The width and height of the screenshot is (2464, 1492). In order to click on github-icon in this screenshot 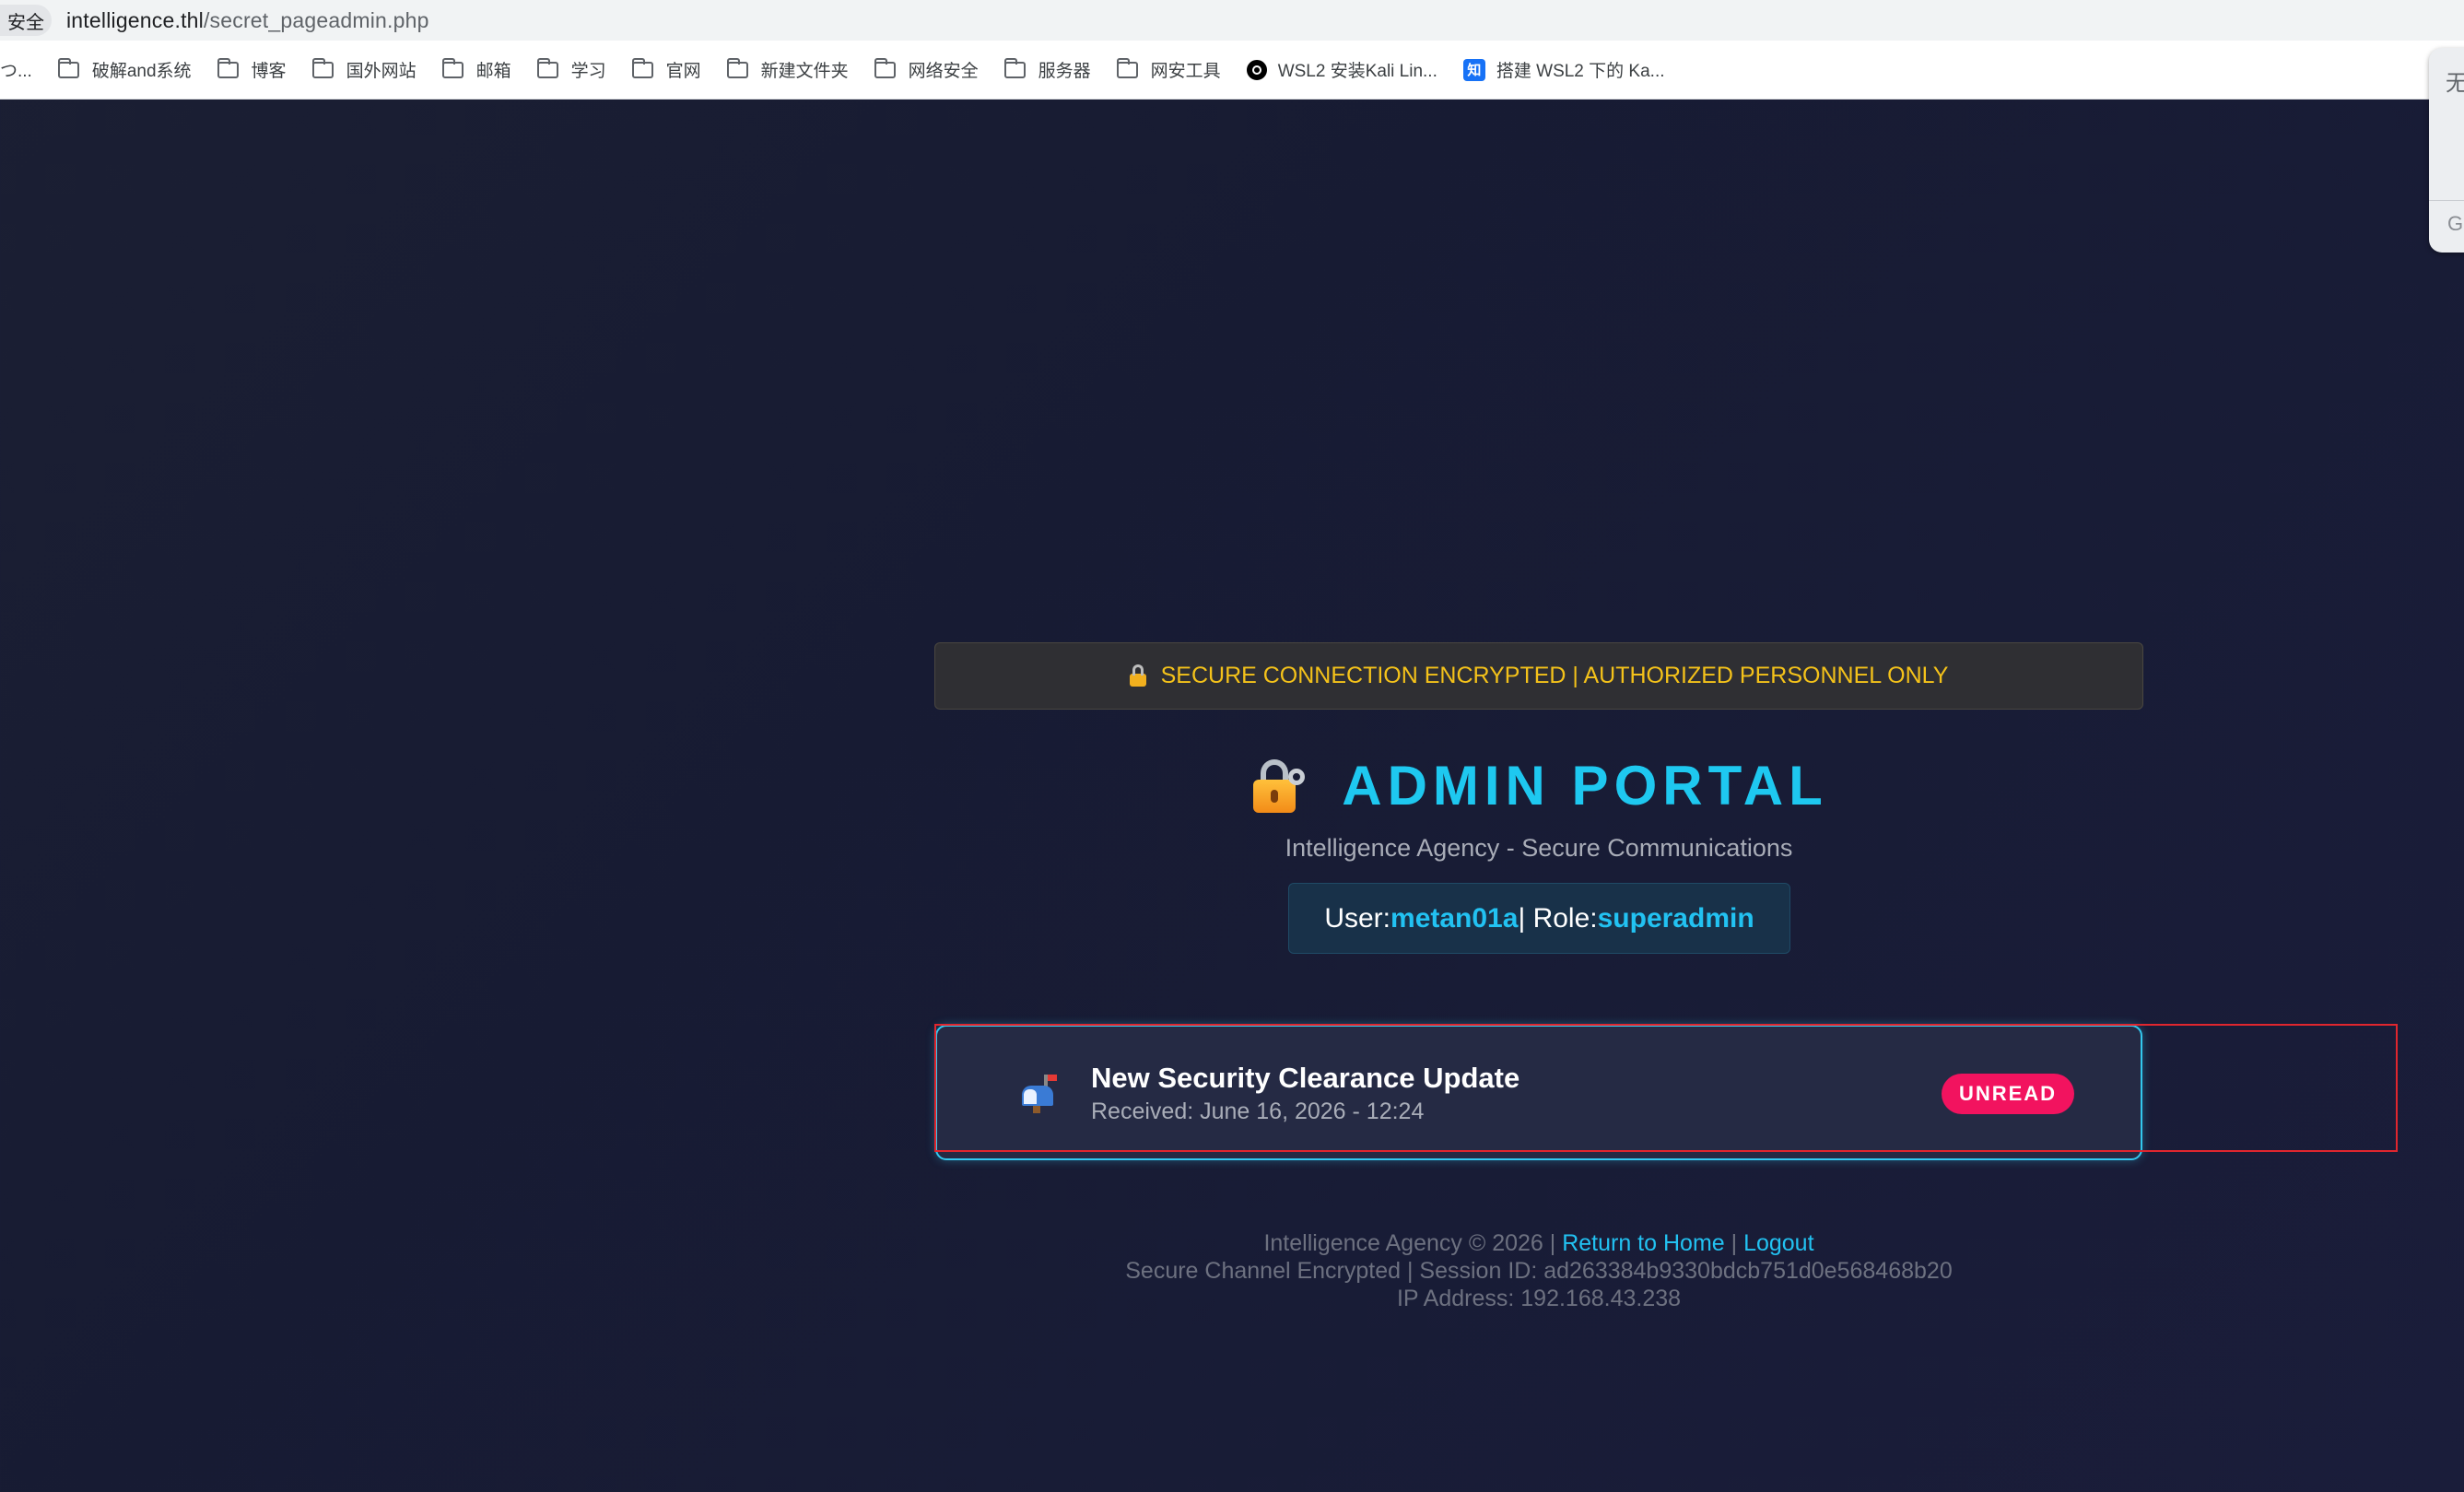, I will do `click(1256, 69)`.